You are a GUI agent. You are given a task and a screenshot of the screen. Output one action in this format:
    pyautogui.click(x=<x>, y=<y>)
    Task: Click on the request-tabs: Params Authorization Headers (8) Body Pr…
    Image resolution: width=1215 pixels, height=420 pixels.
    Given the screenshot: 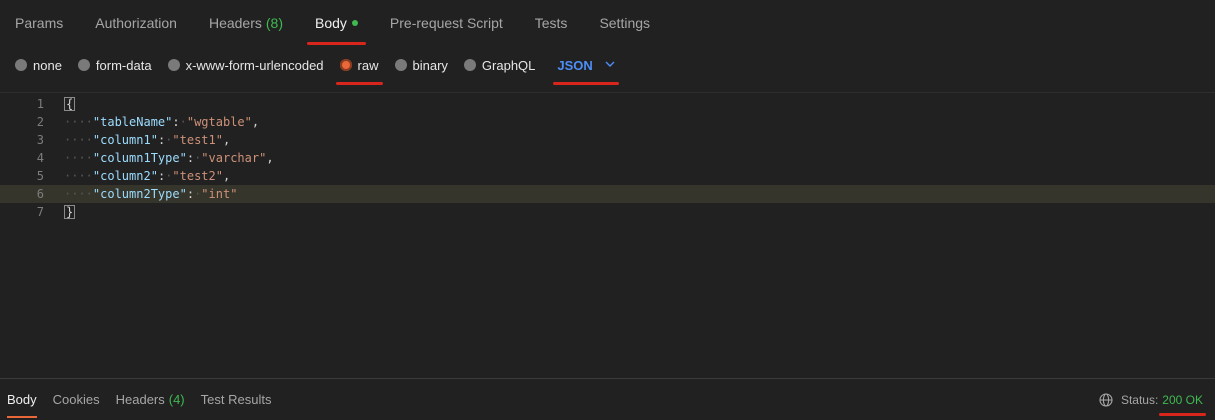 What is the action you would take?
    pyautogui.click(x=607, y=23)
    